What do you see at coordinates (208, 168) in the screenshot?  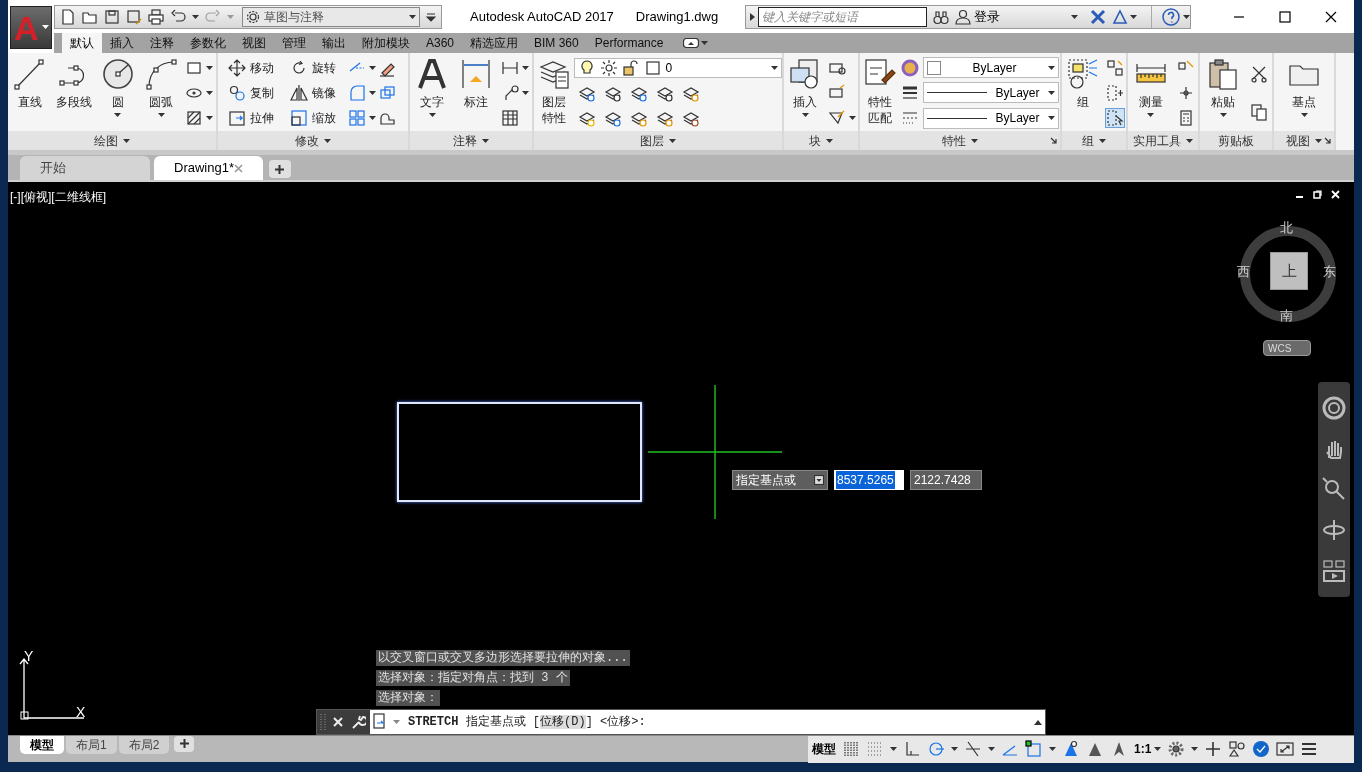 I see `file-tab: Drawing1*` at bounding box center [208, 168].